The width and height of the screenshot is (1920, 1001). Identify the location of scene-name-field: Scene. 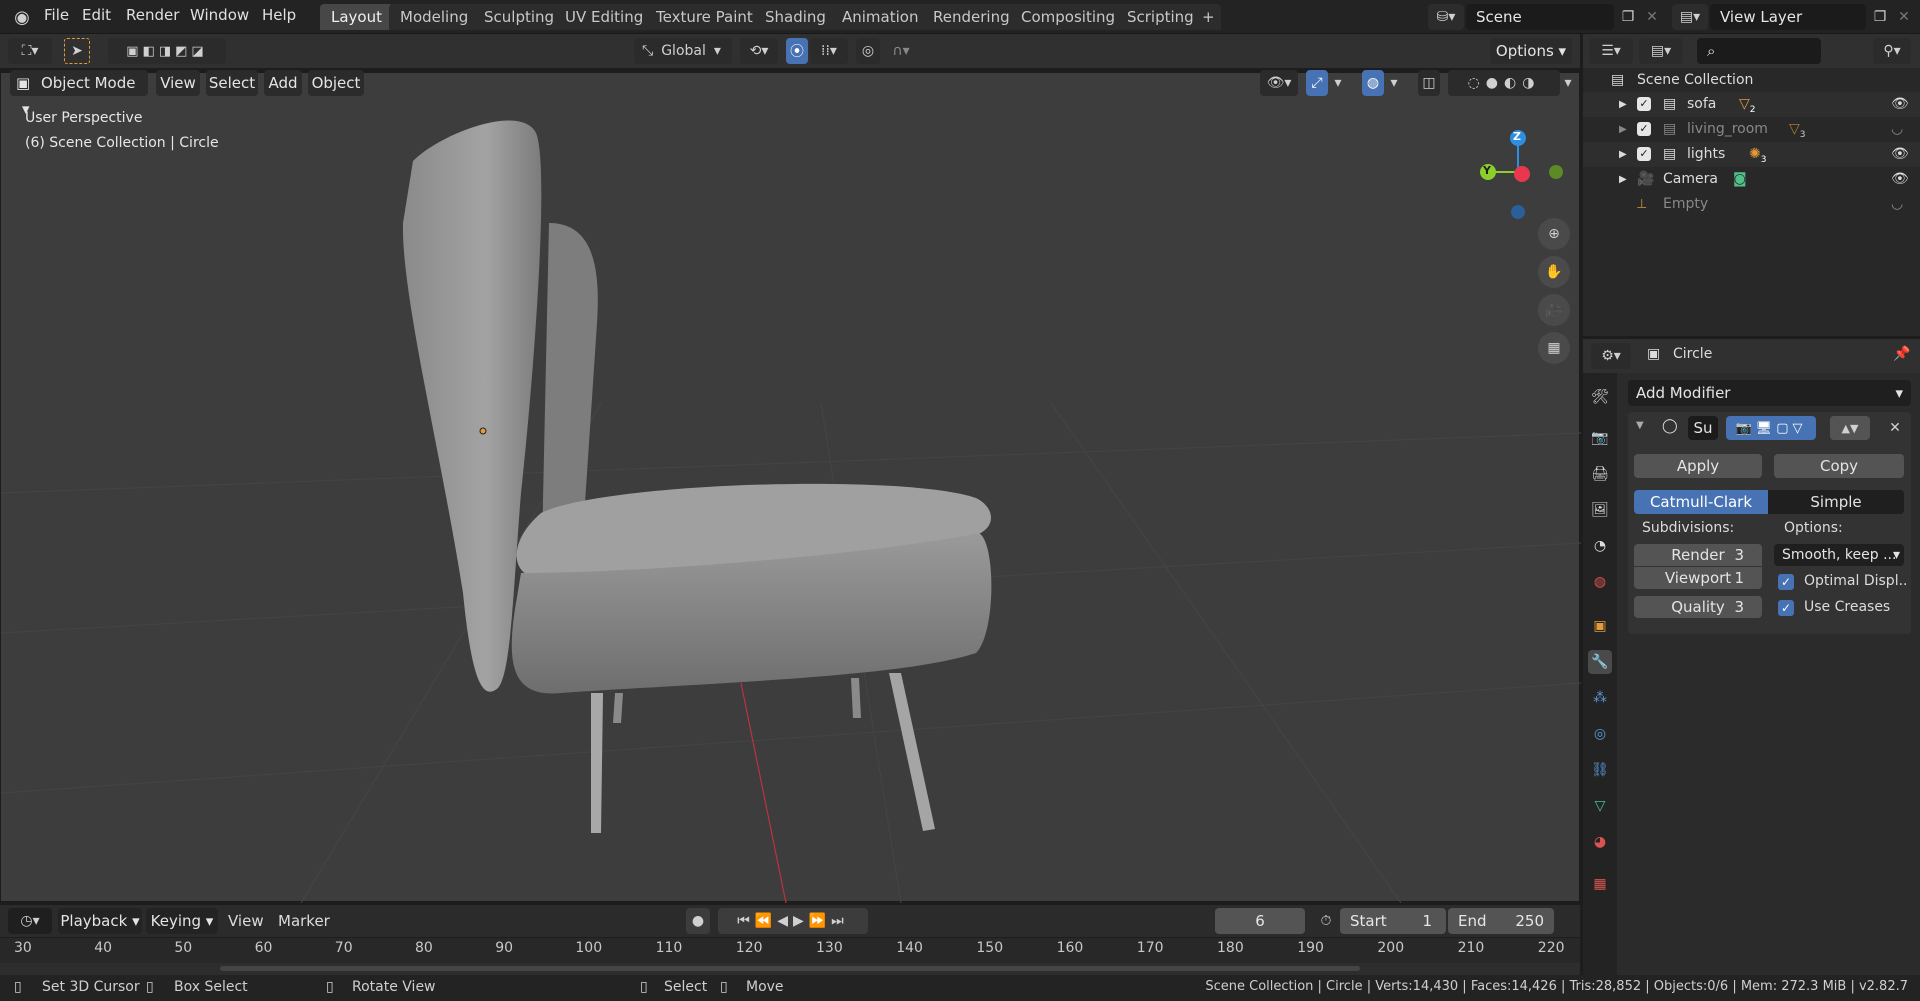
(1540, 17).